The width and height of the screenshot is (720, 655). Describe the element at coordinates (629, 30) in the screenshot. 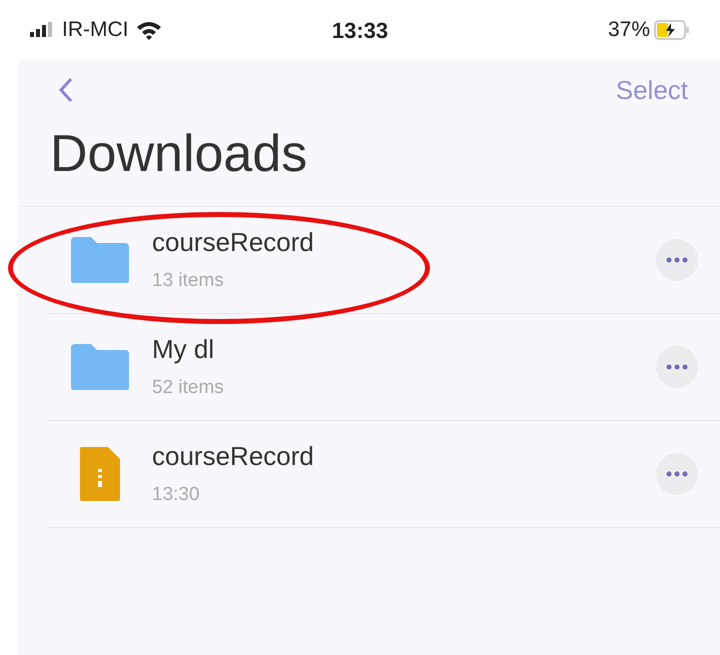

I see `battery-percent: 37%` at that location.